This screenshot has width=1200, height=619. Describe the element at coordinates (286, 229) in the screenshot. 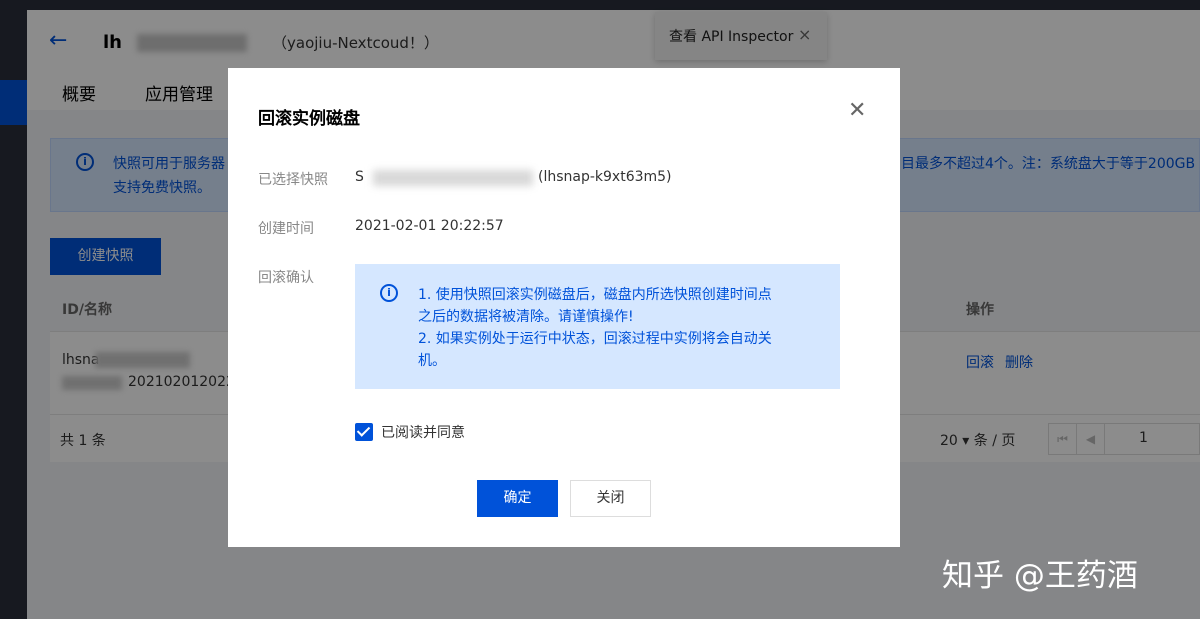

I see `label-created-time: 创建时间` at that location.